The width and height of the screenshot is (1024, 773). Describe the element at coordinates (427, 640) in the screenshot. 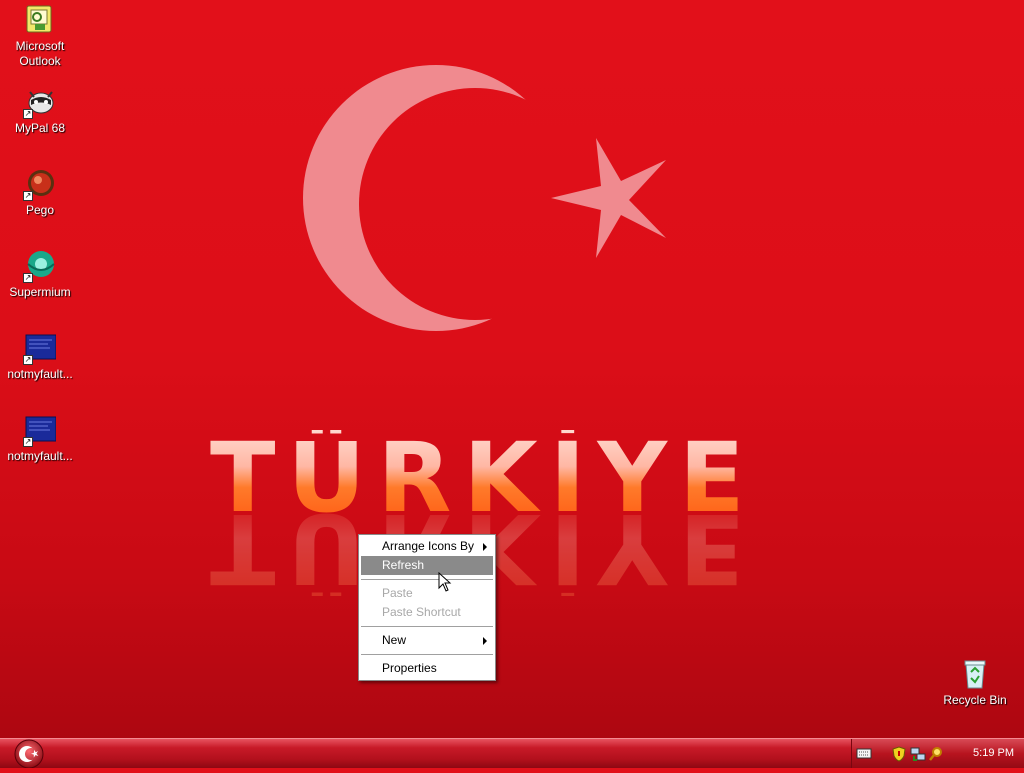

I see `menu-item-new: New` at that location.